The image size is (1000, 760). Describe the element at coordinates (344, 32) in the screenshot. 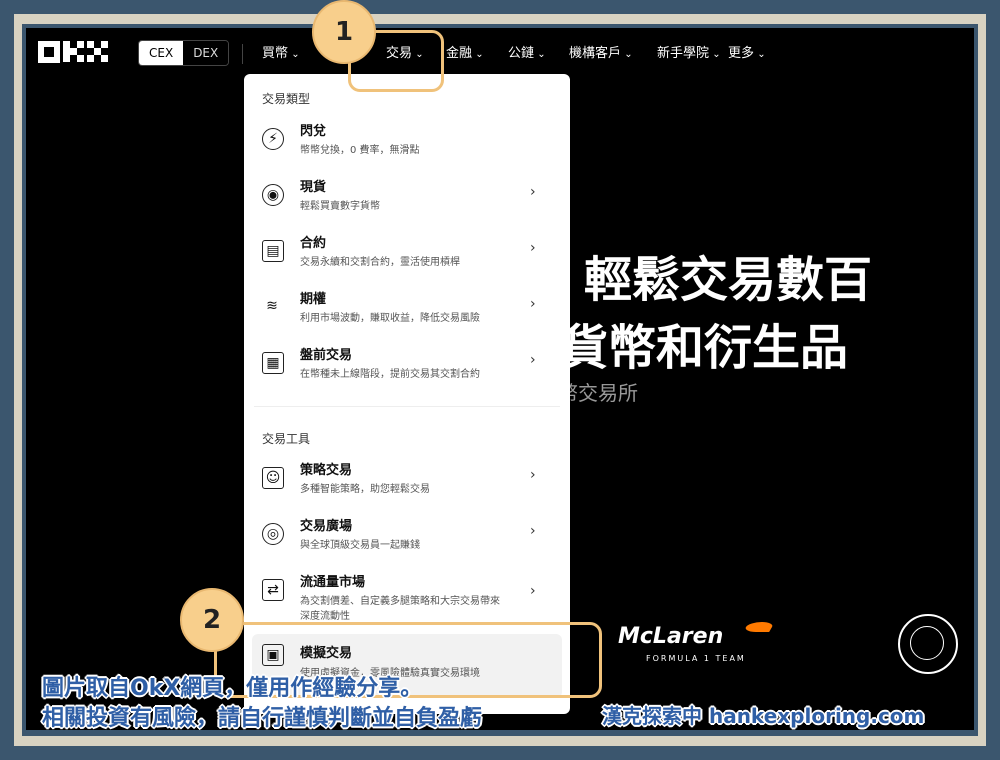

I see `step-badge-1: 1` at that location.